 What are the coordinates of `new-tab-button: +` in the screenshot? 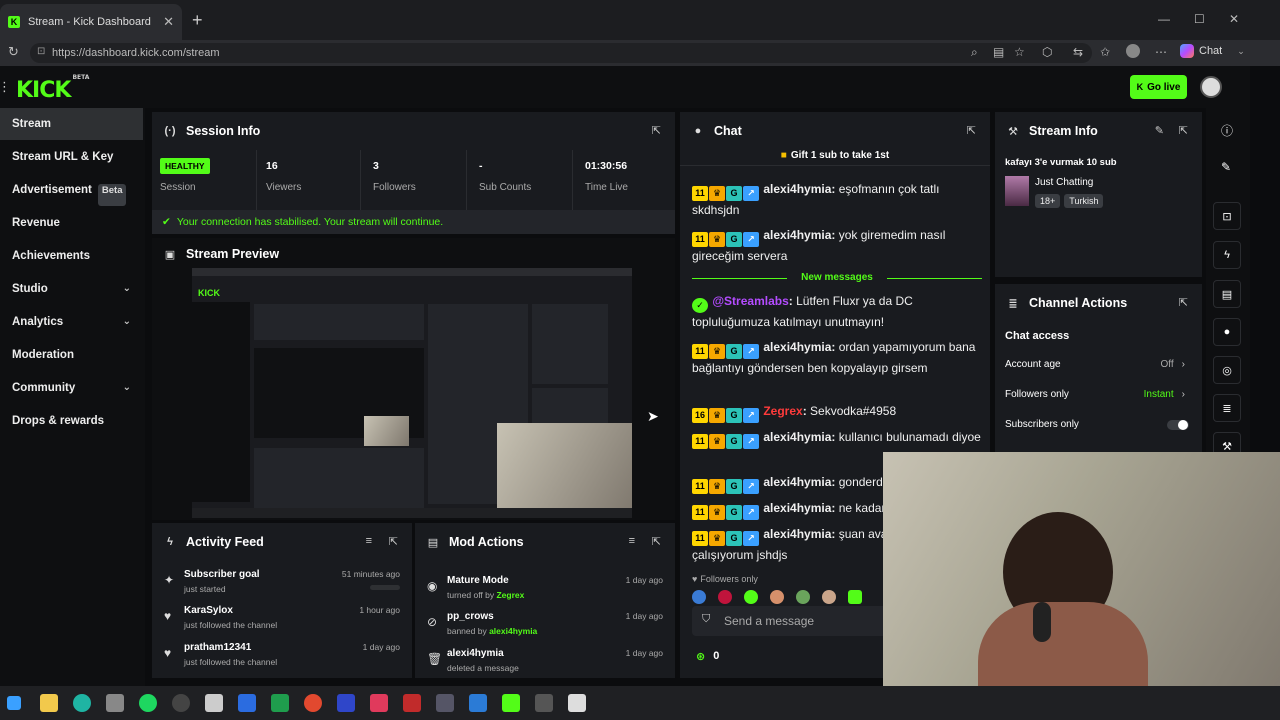 It's located at (197, 20).